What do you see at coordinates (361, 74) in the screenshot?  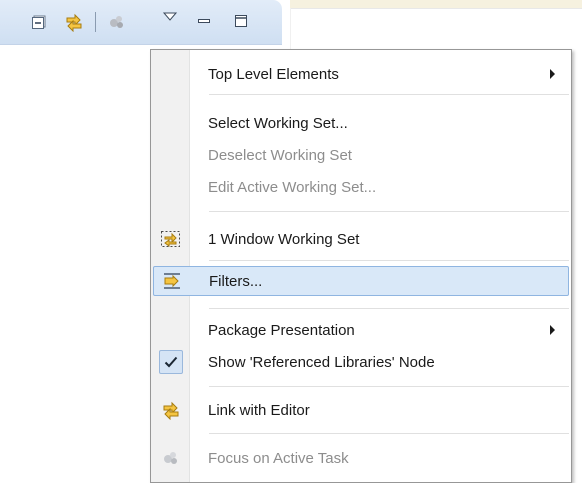 I see `menu-item-top-level-elements: Top Level Elements` at bounding box center [361, 74].